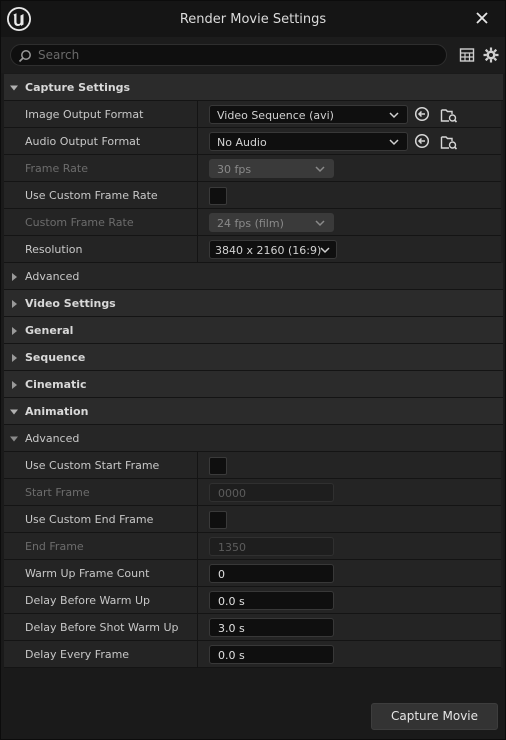 Image resolution: width=506 pixels, height=740 pixels. Describe the element at coordinates (253, 276) in the screenshot. I see `group-capture-advanced: Advanced` at that location.